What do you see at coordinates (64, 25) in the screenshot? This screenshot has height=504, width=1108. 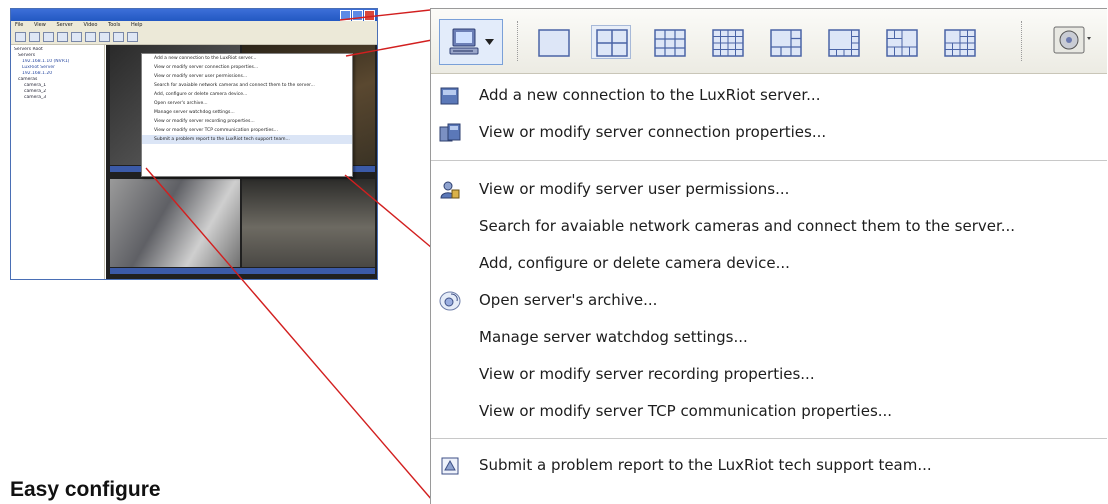 I see `thumbnail-menu-server: Server` at bounding box center [64, 25].